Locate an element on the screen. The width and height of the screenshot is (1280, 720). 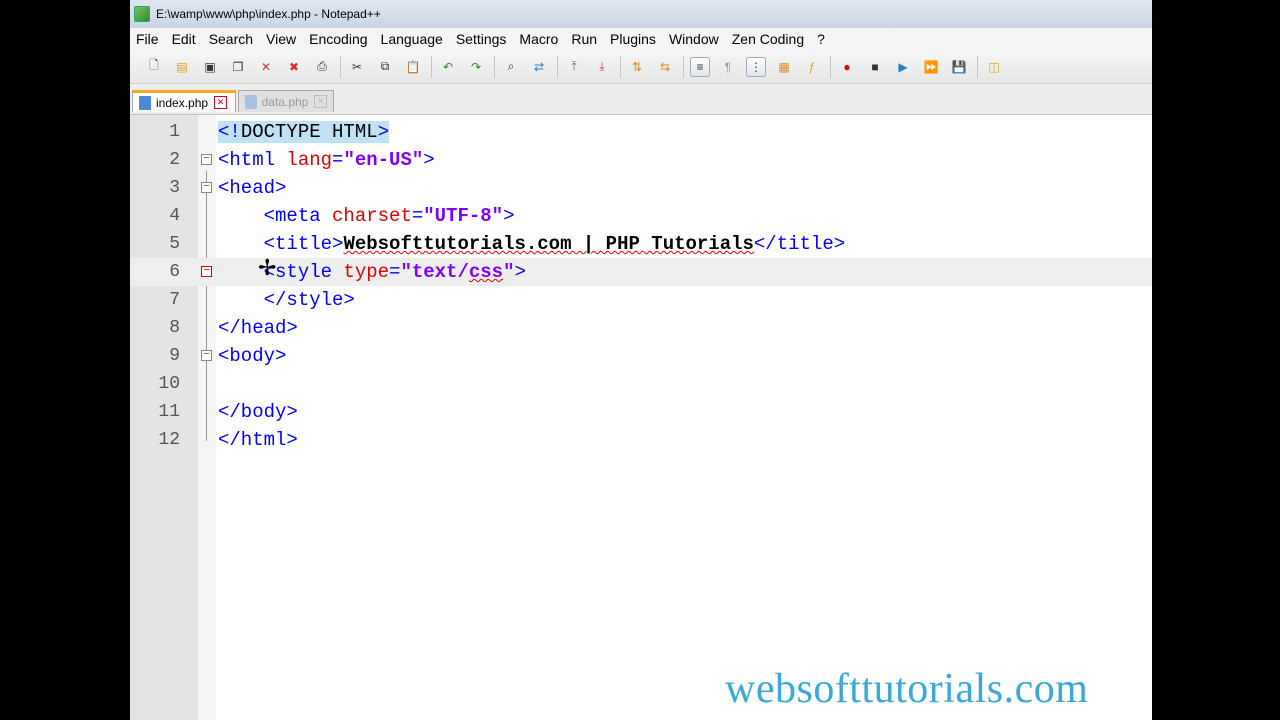
code-token: <! is located at coordinates (229, 132).